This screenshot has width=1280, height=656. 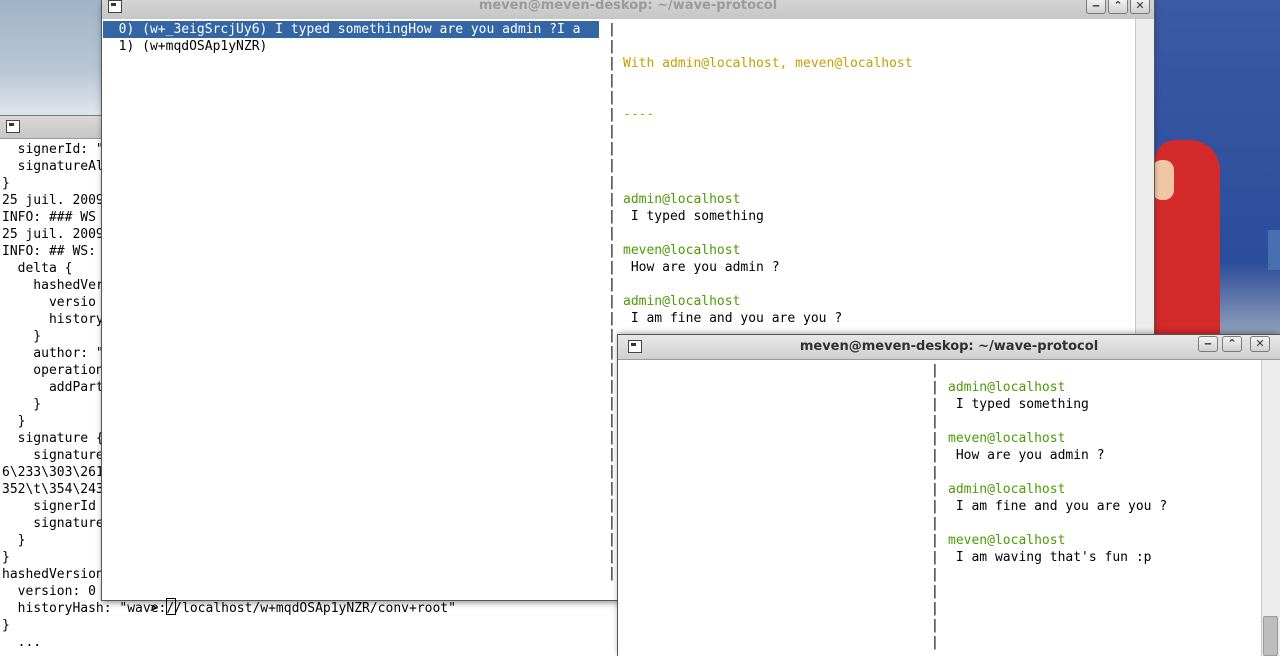 What do you see at coordinates (170, 606) in the screenshot?
I see `text-cursor` at bounding box center [170, 606].